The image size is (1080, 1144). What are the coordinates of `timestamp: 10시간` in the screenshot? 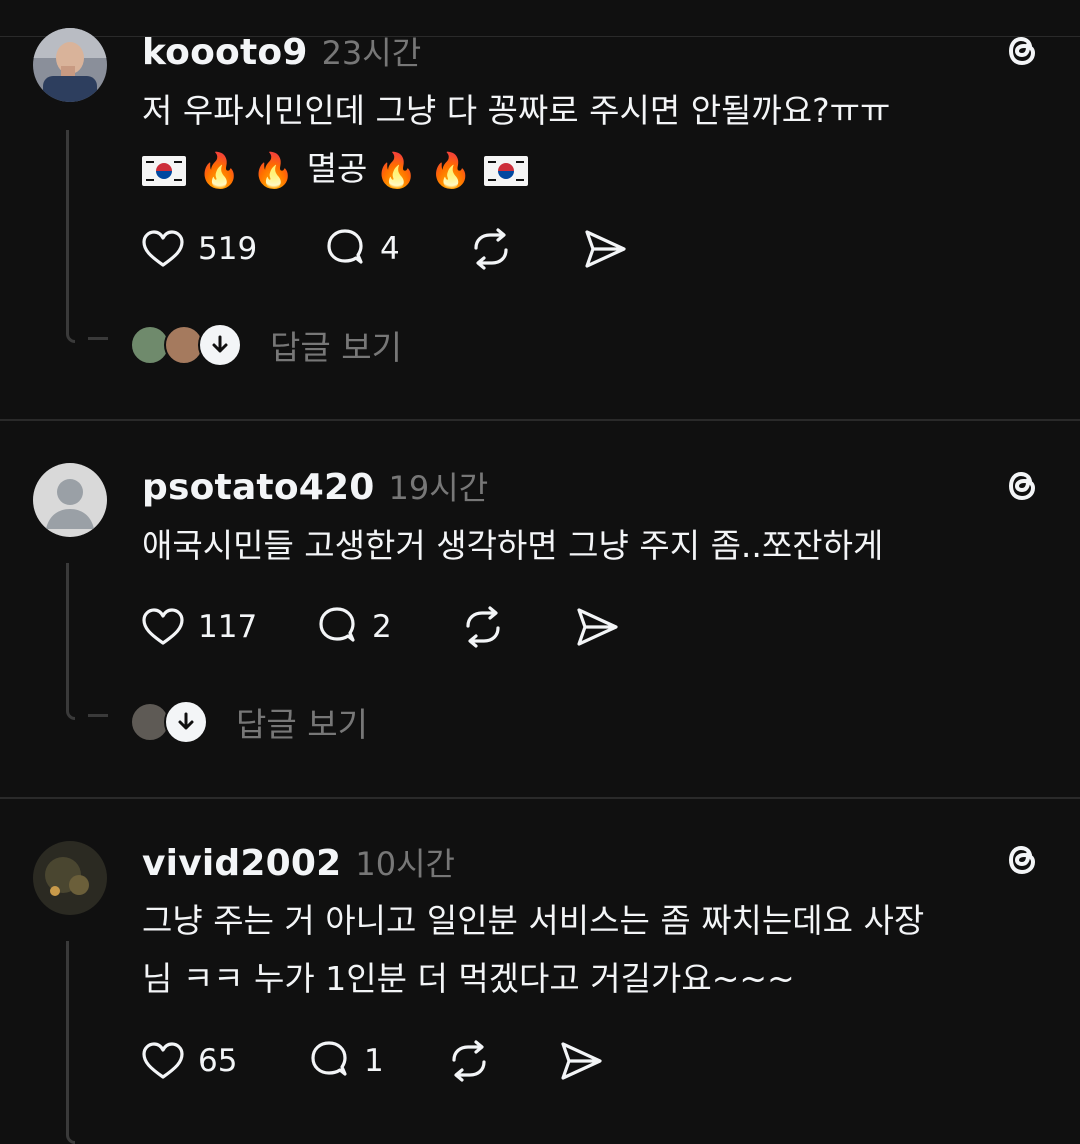 It's located at (405, 864).